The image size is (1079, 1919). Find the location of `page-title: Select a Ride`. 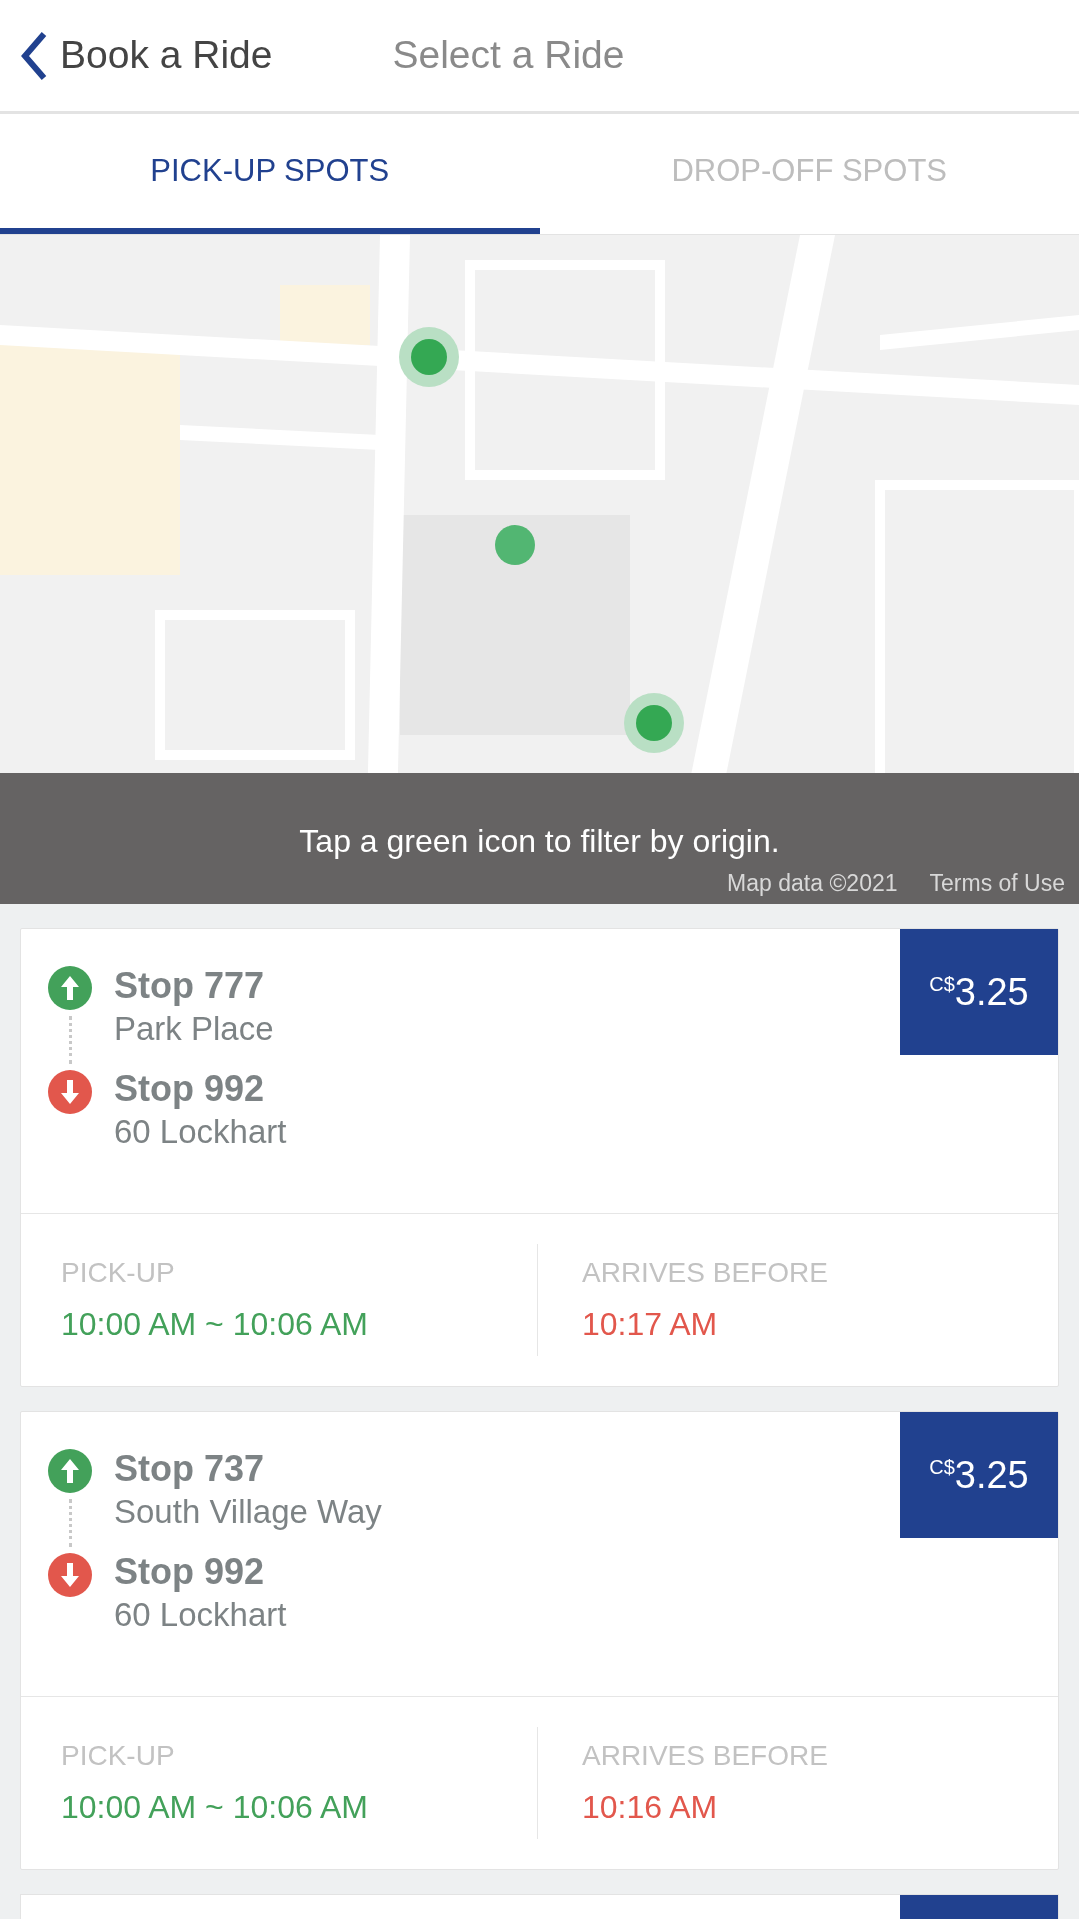

page-title: Select a Ride is located at coordinates (508, 55).